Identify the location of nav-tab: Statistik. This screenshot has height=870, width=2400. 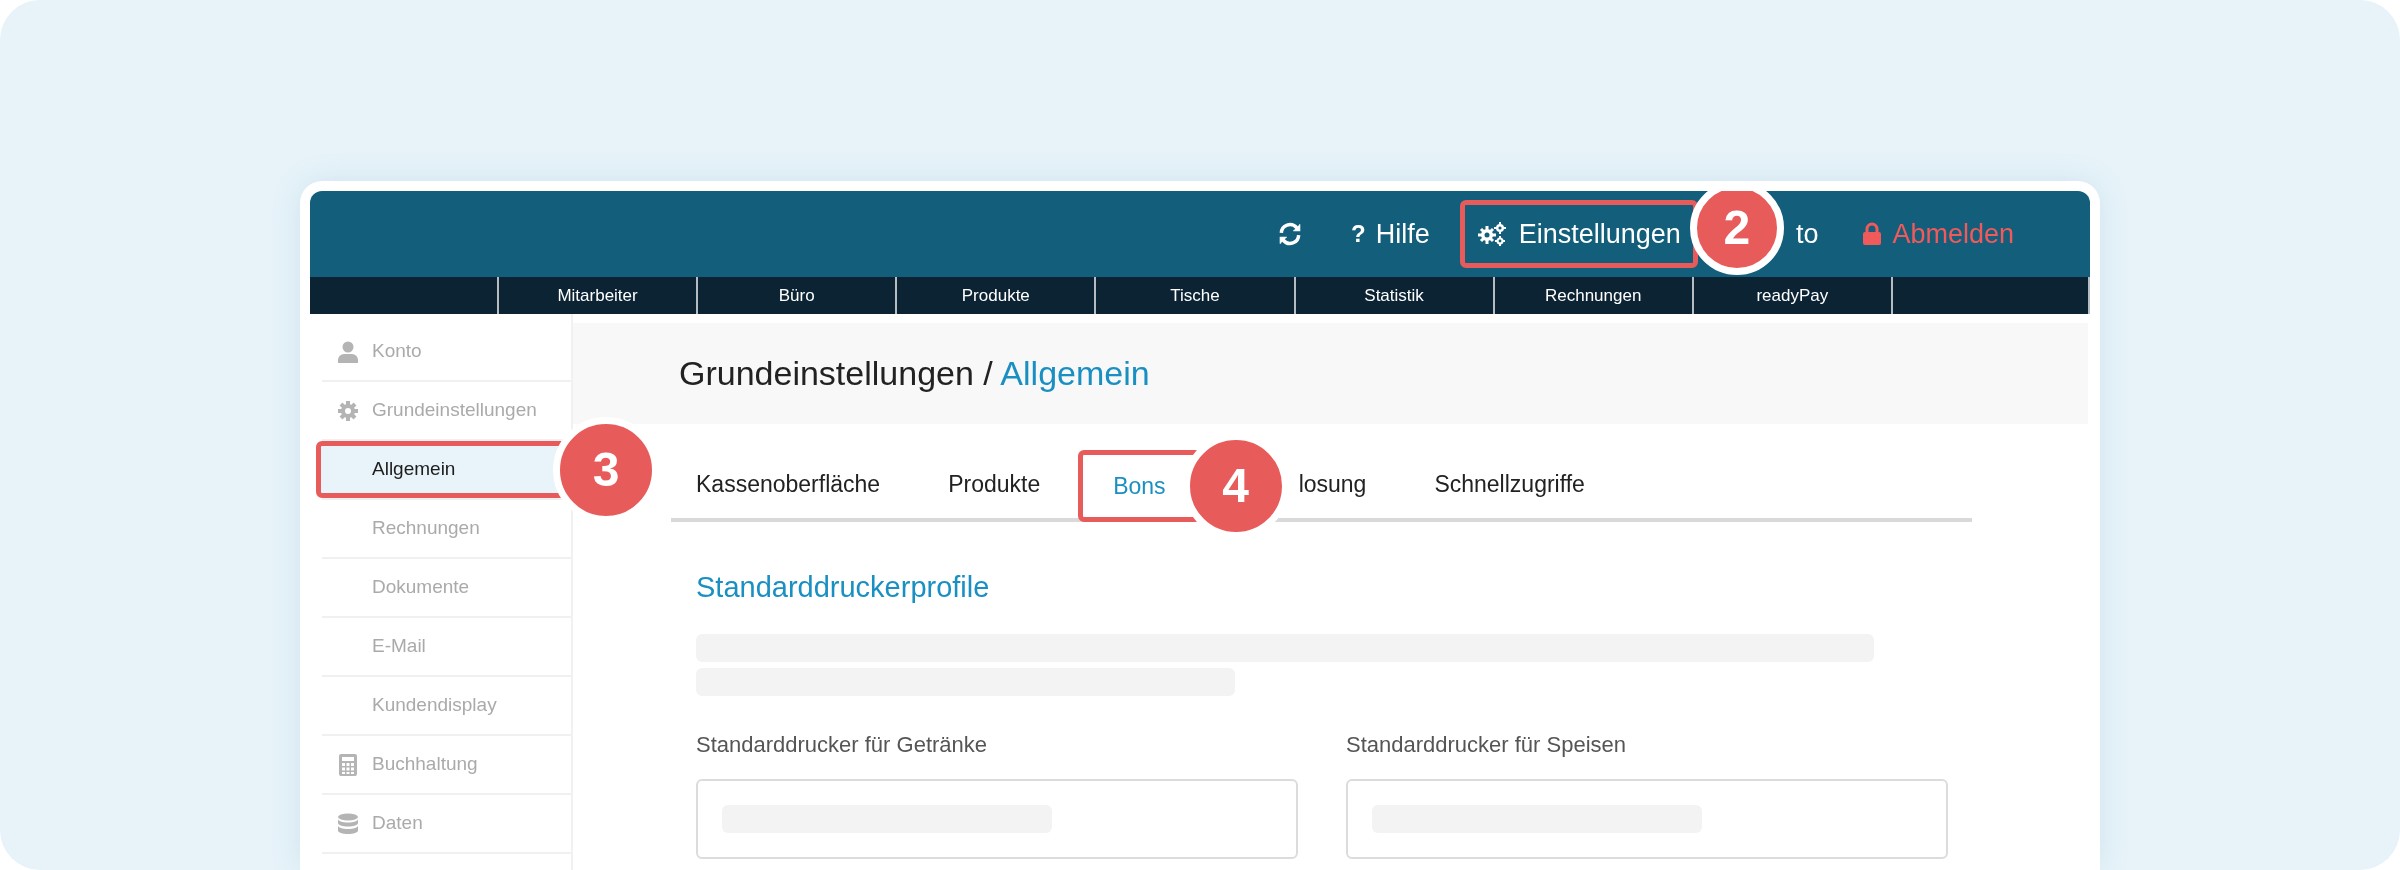
(1393, 295).